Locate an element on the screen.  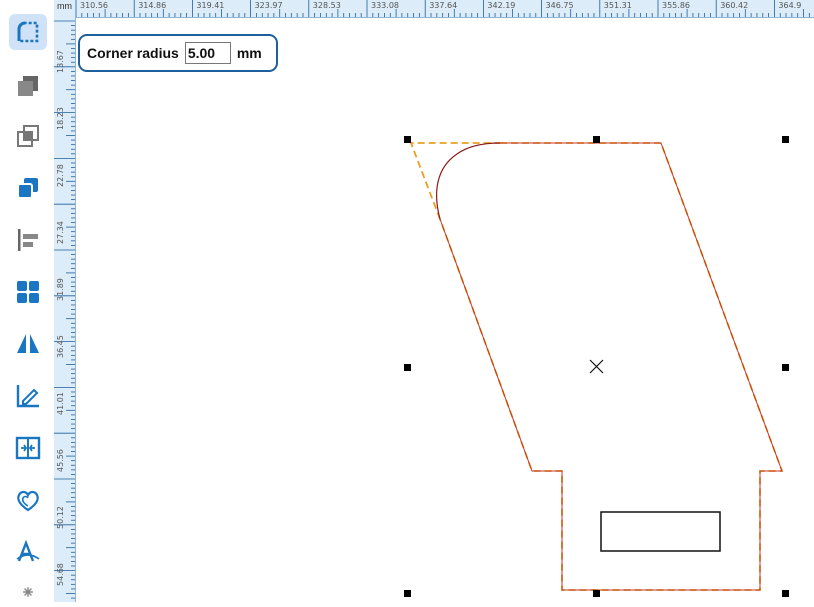
inner-rectangle is located at coordinates (660, 531).